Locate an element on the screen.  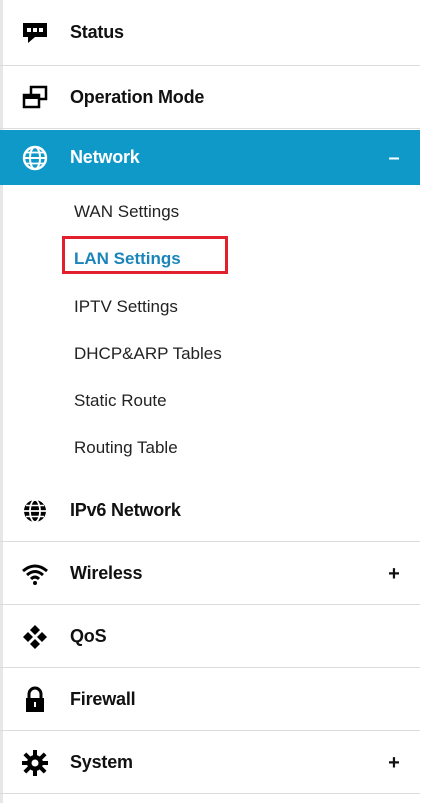
menu-item-label: Wireless is located at coordinates (106, 573).